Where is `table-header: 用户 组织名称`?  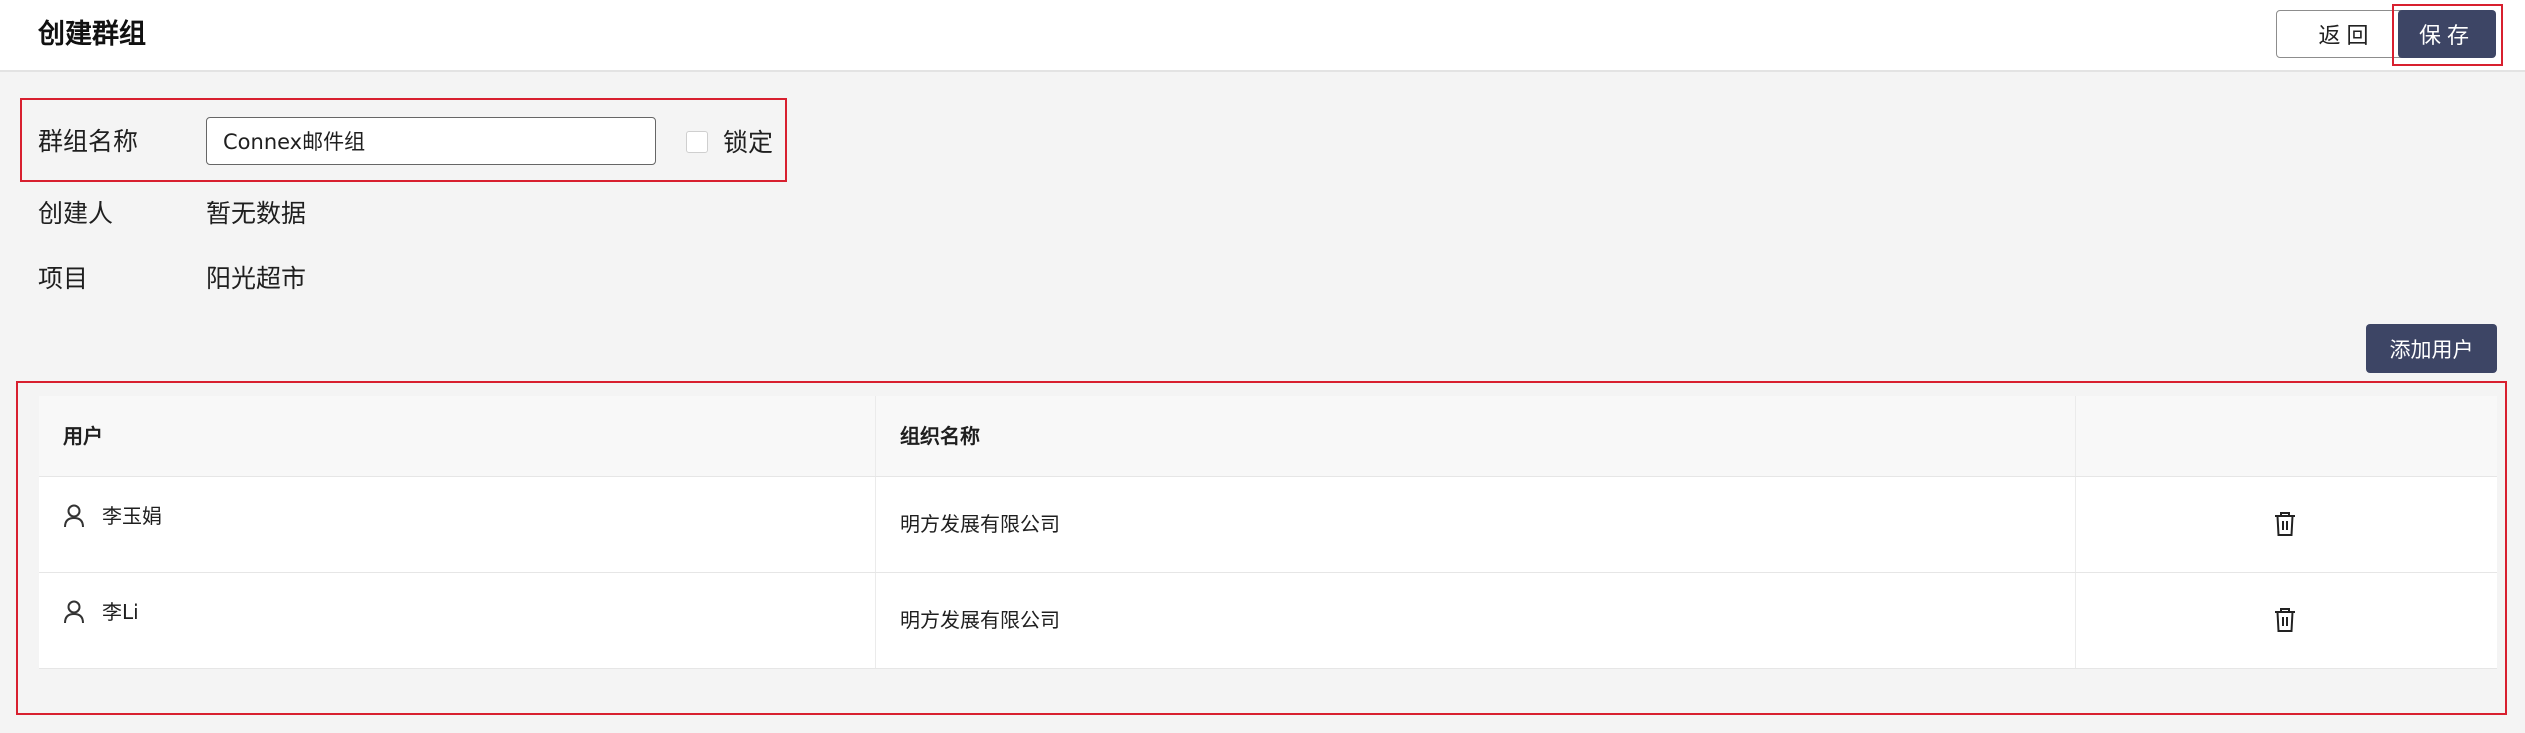 table-header: 用户 组织名称 is located at coordinates (1268, 436).